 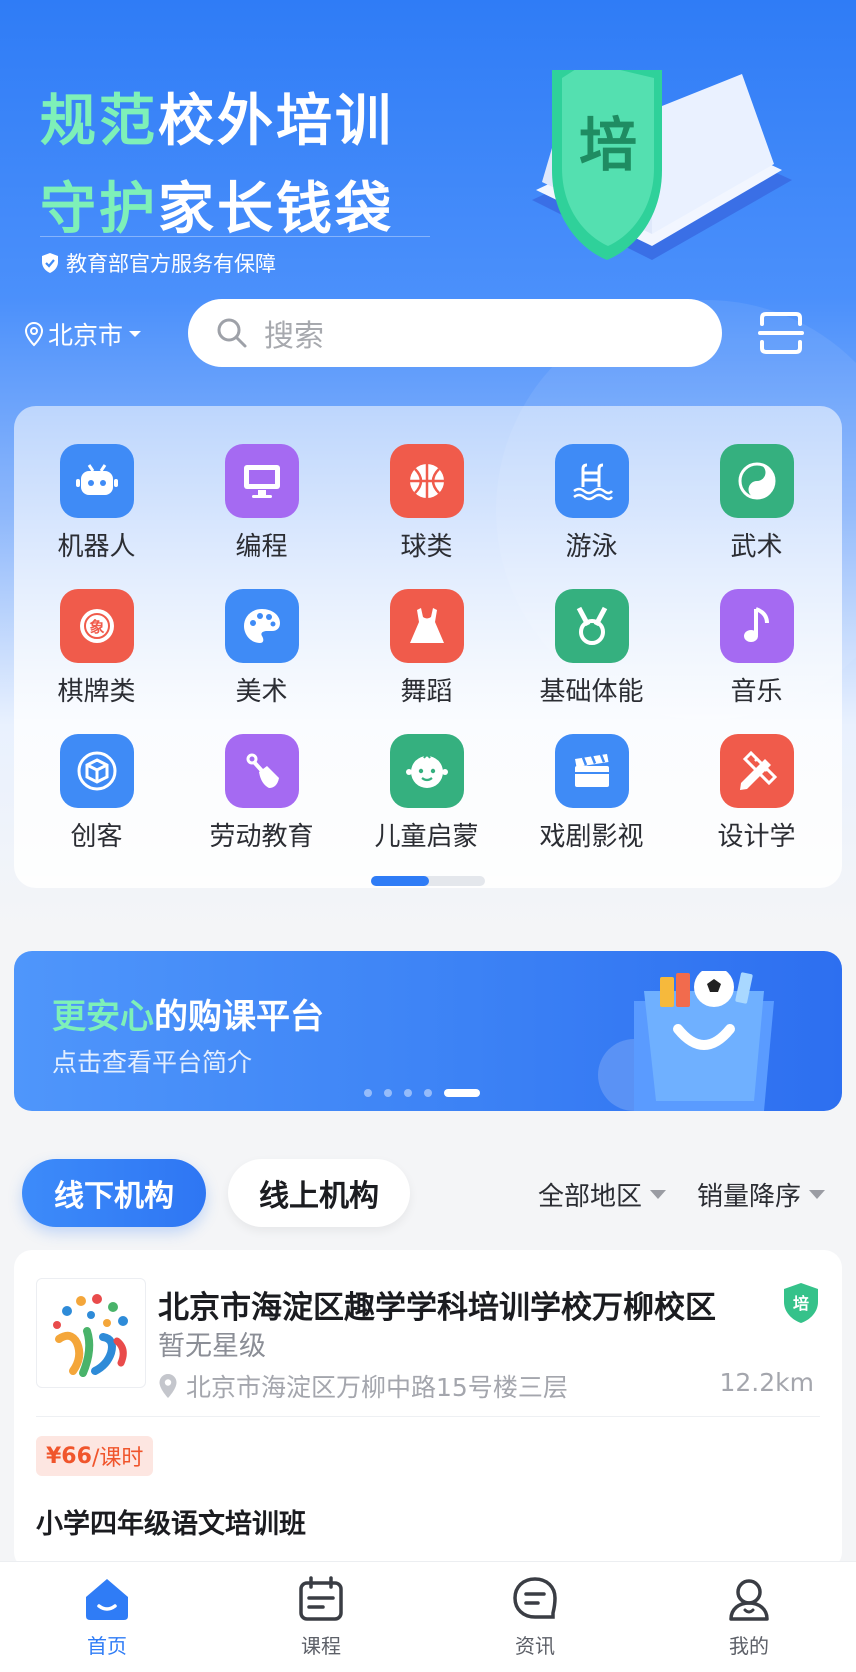 What do you see at coordinates (294, 336) in the screenshot?
I see `search-placeholder: 搜索` at bounding box center [294, 336].